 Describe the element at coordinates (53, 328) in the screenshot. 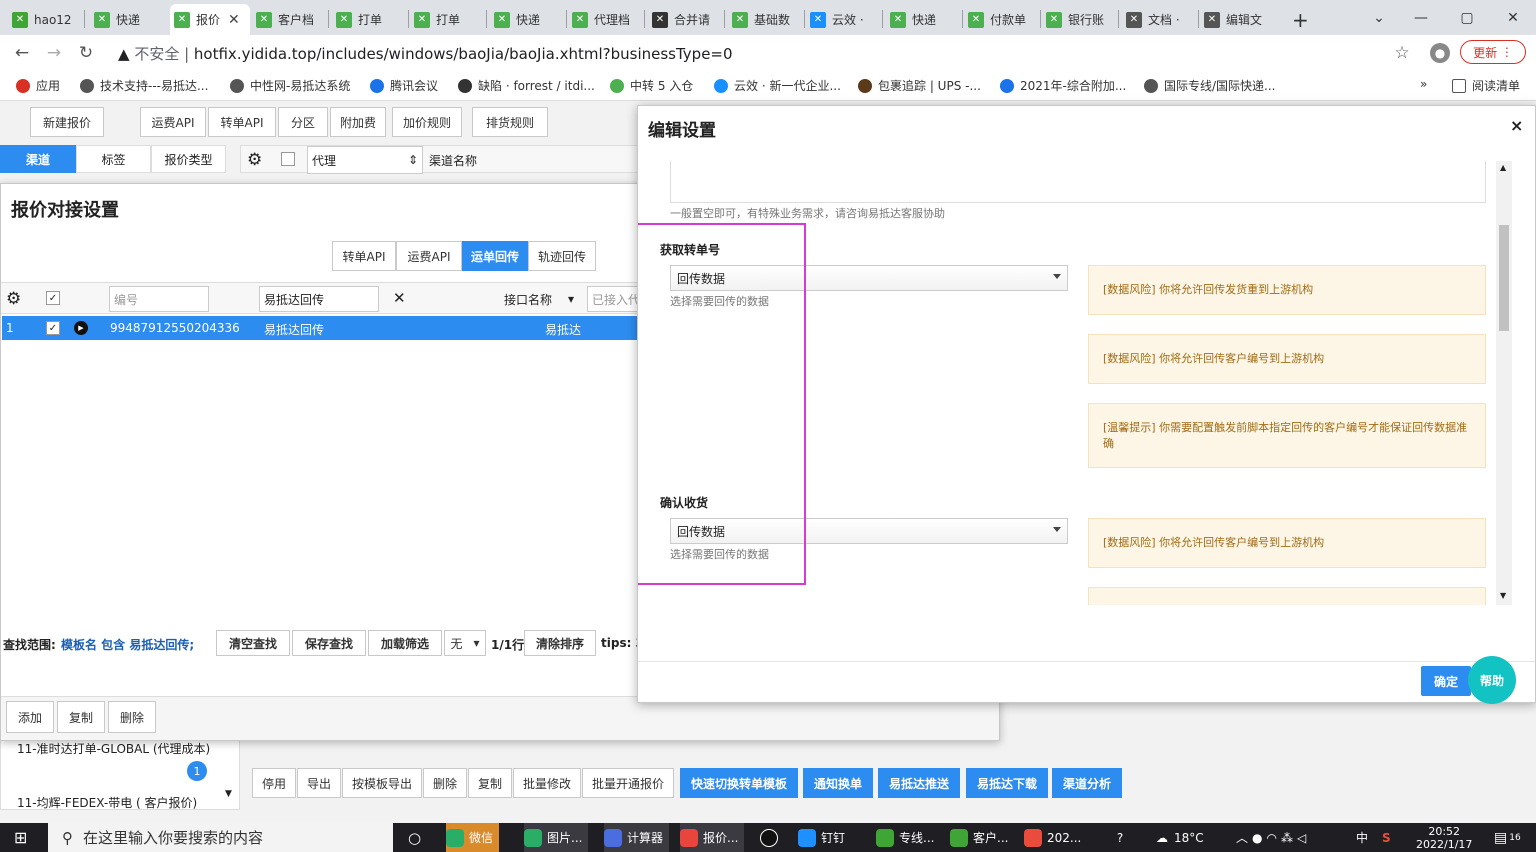

I see `row-checkbox: ✓` at that location.